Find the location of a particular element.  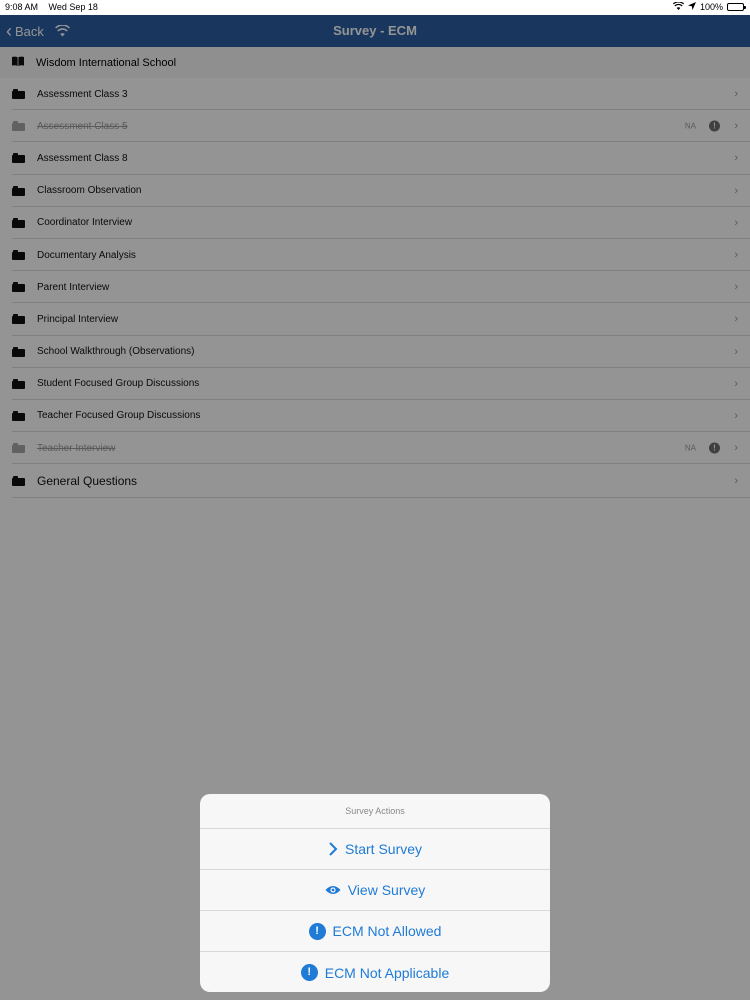

battery-icon is located at coordinates (736, 7).